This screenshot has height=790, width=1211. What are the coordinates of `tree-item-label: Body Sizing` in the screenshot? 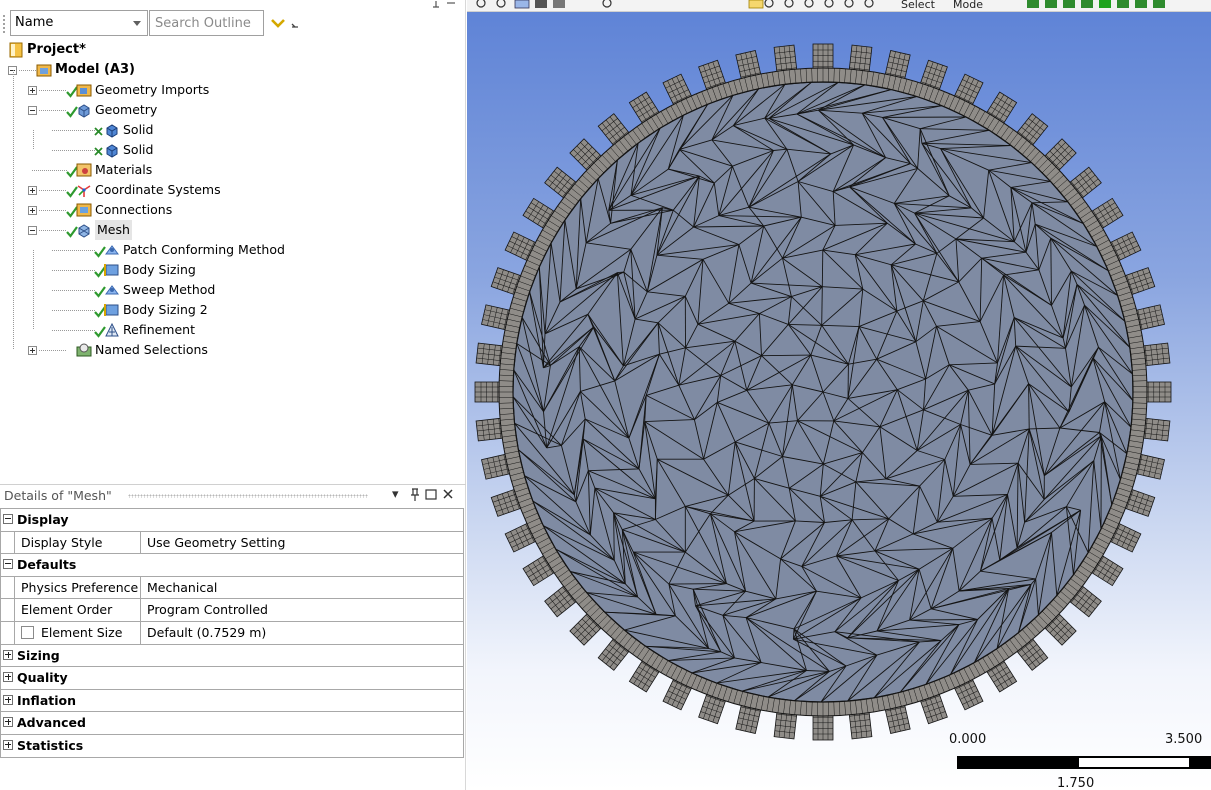 It's located at (159, 269).